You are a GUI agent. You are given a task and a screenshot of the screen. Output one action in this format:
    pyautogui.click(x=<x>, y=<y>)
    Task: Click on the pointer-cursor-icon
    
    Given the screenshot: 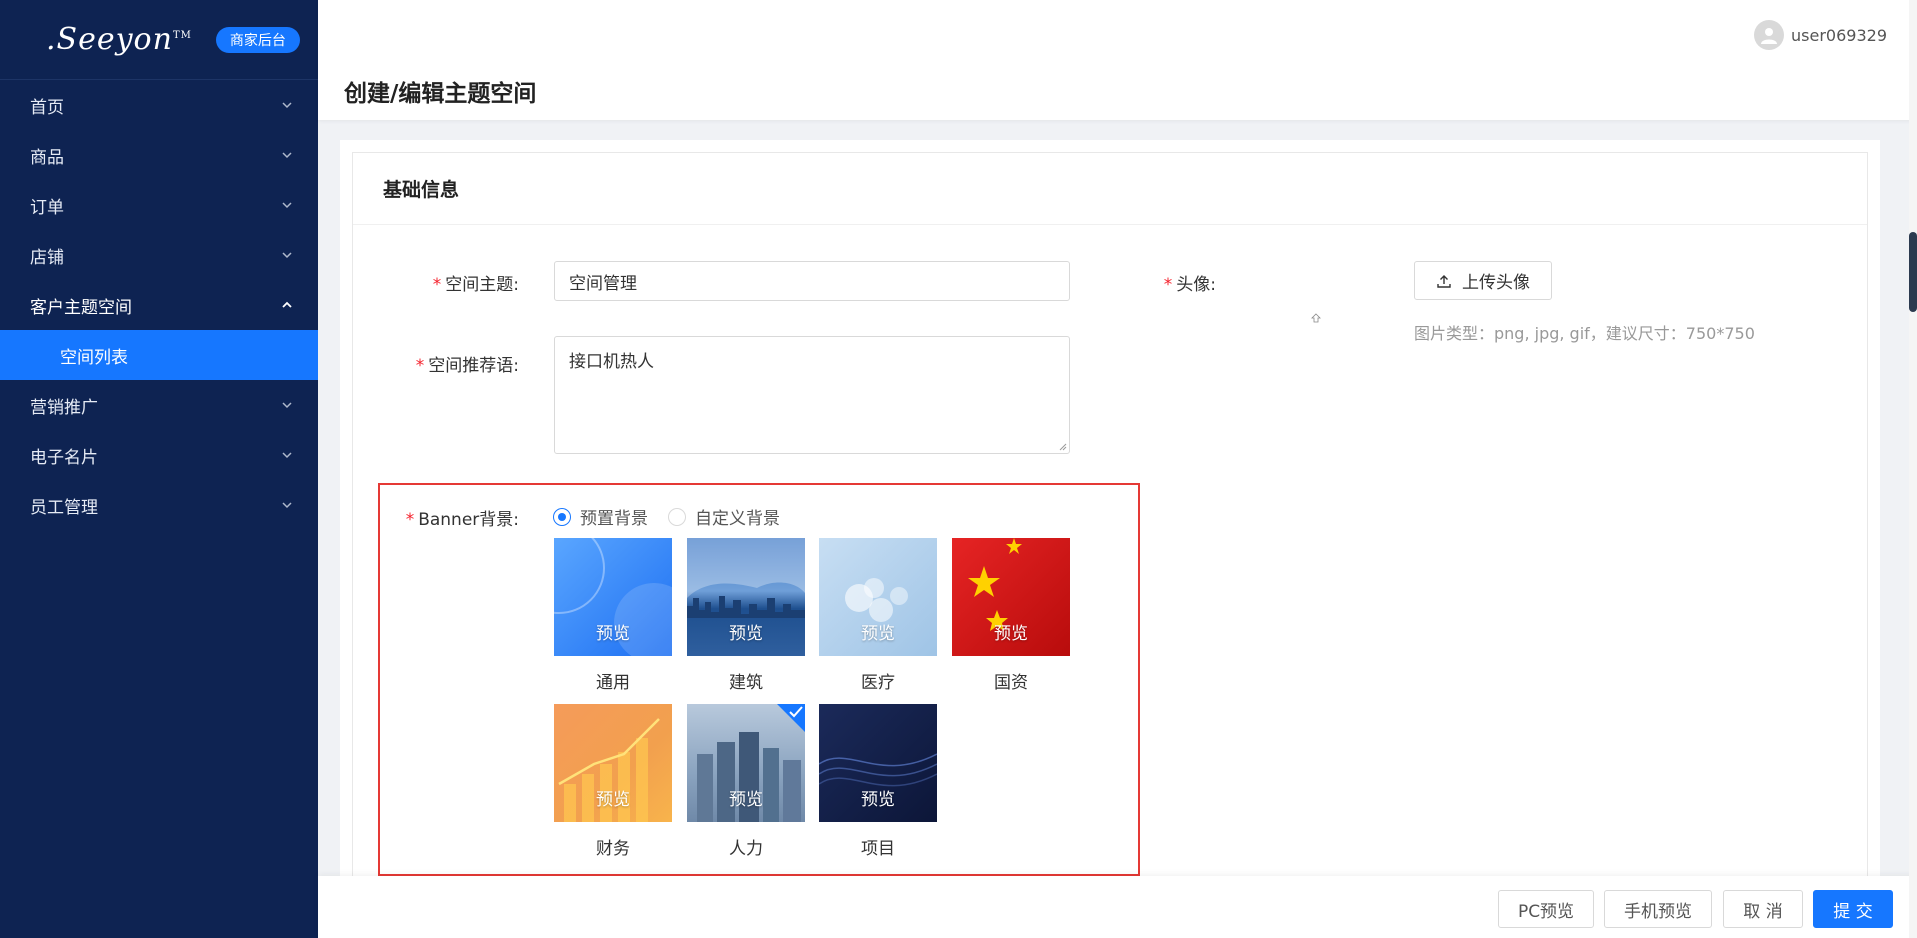 What is the action you would take?
    pyautogui.click(x=1316, y=318)
    